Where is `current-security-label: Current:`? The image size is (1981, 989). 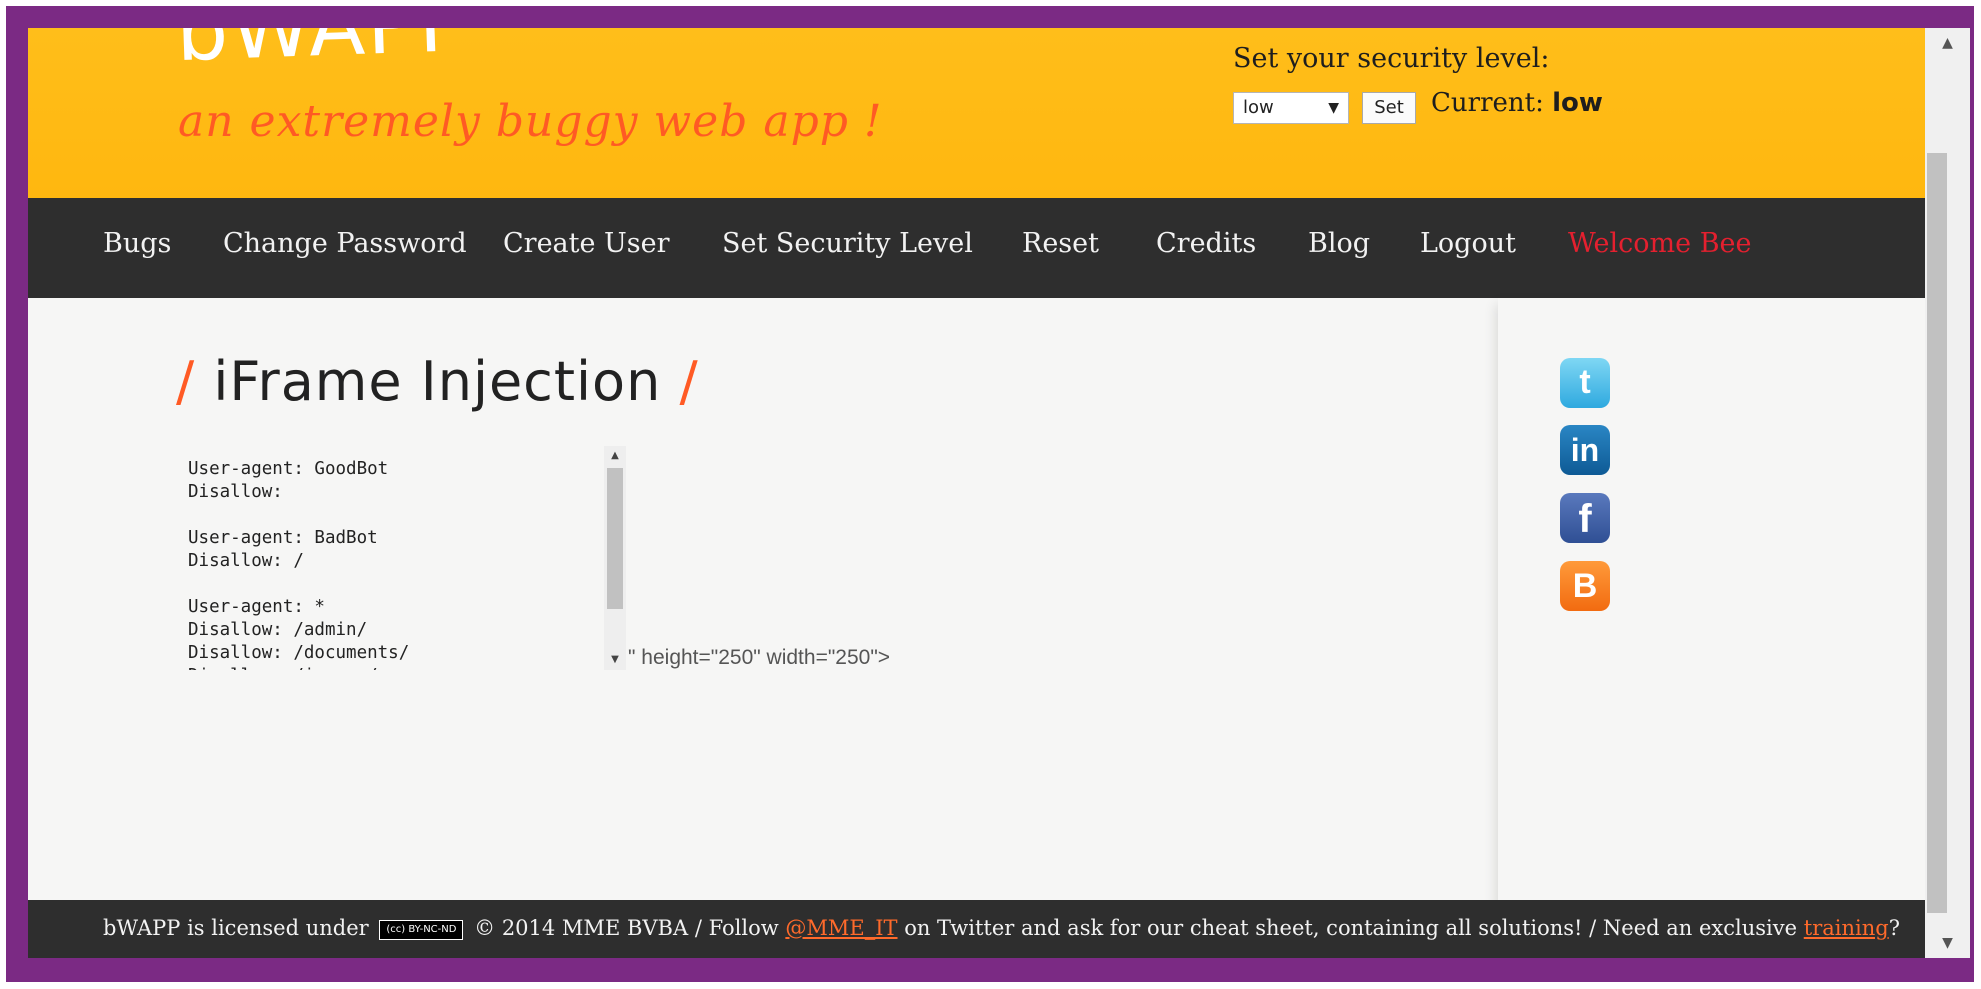 current-security-label: Current: is located at coordinates (1487, 103).